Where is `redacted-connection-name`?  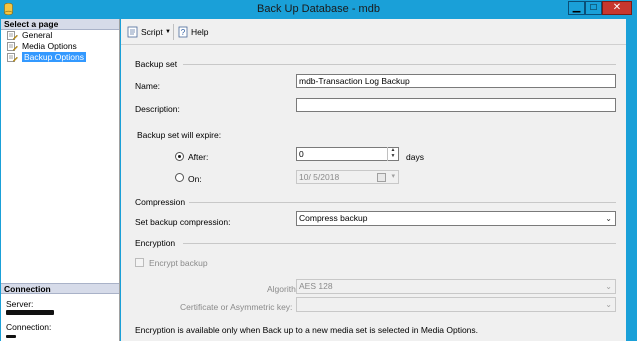 redacted-connection-name is located at coordinates (11, 336).